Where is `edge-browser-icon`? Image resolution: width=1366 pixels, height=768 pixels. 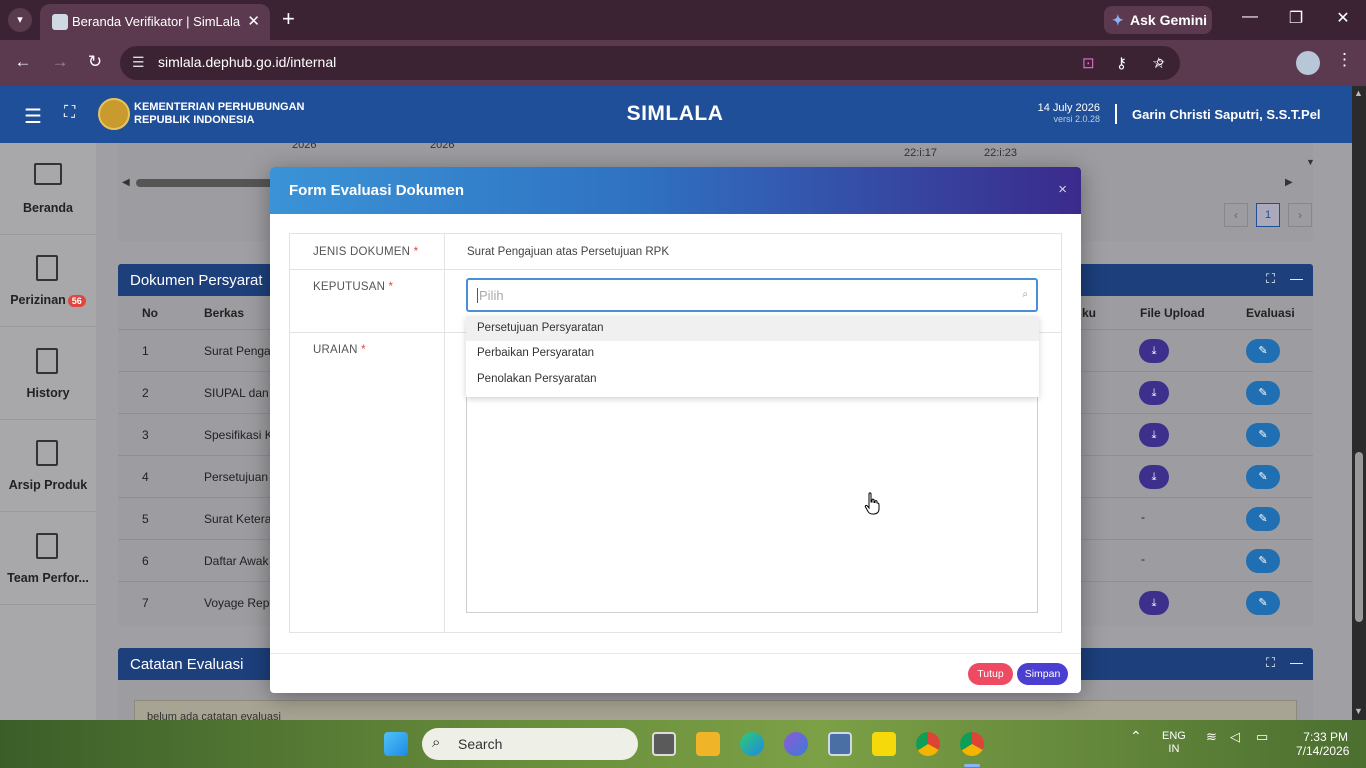
edge-browser-icon is located at coordinates (752, 744).